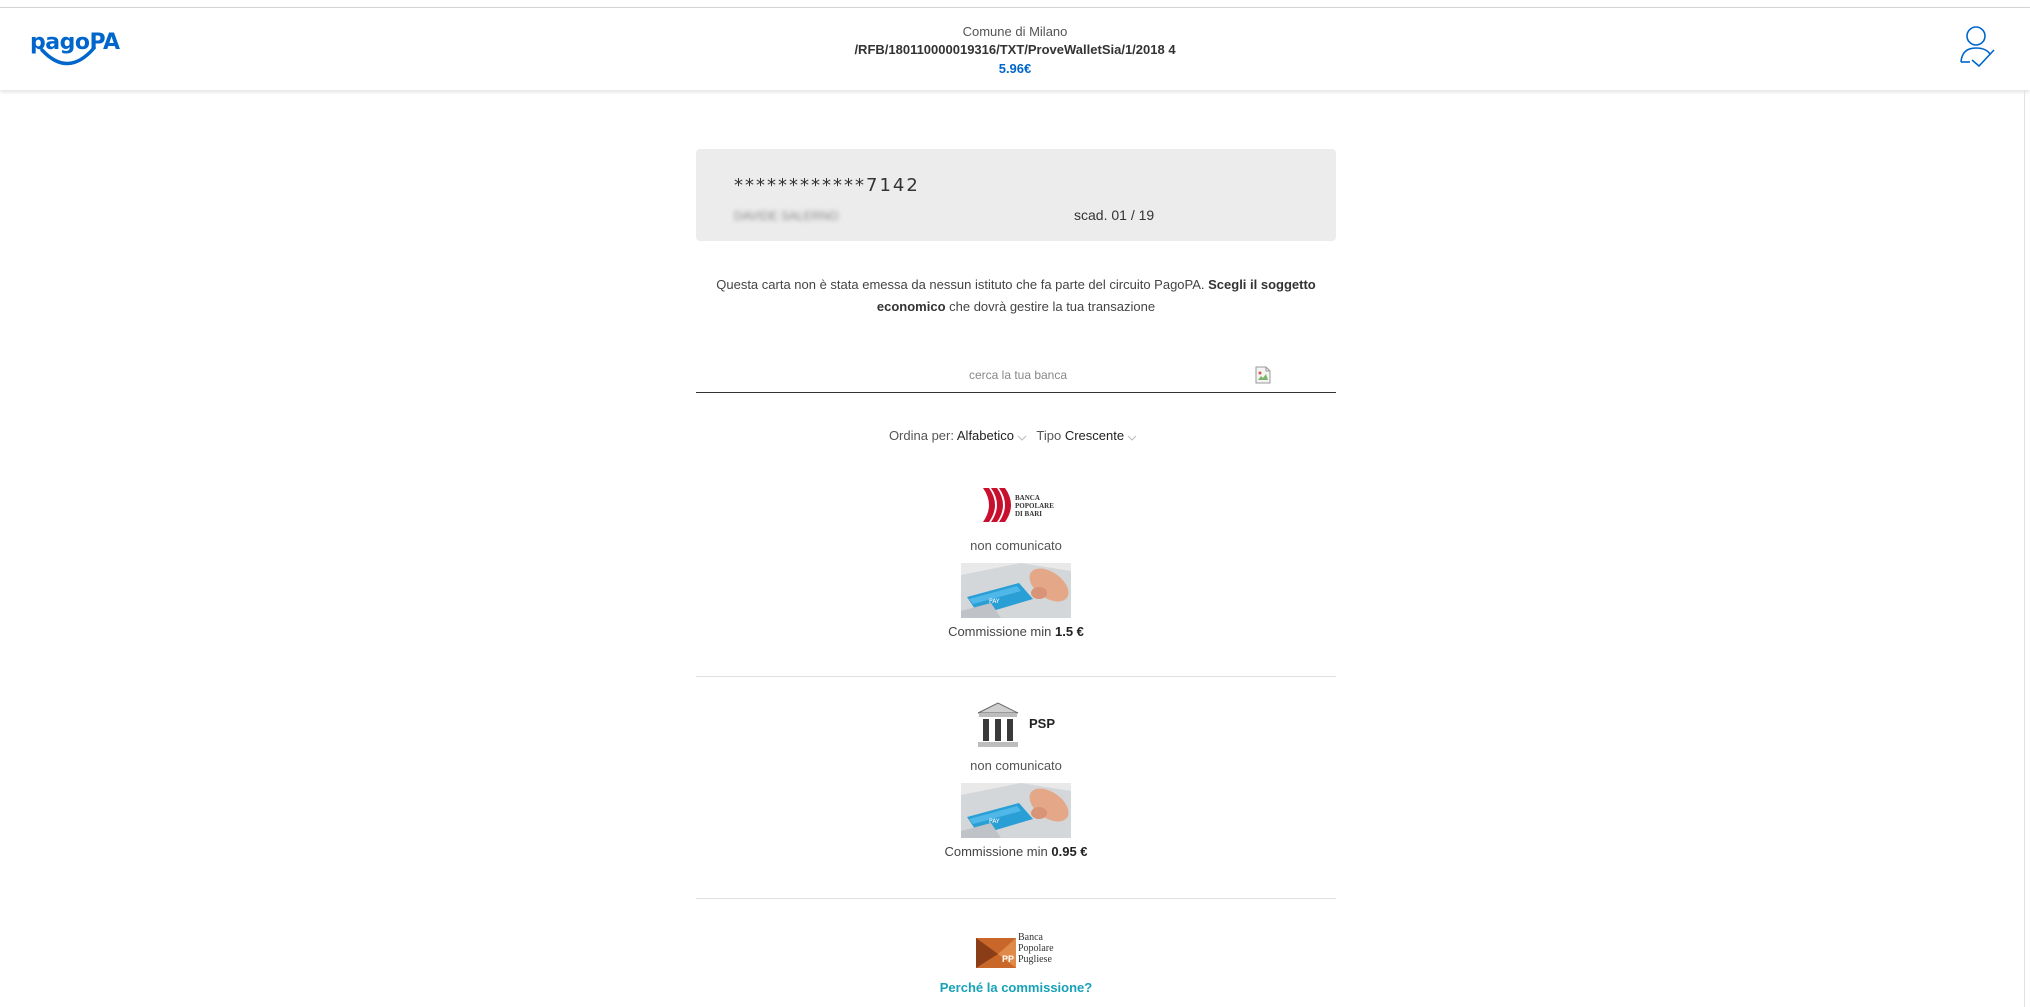  What do you see at coordinates (998, 724) in the screenshot?
I see `bank-building-icon` at bounding box center [998, 724].